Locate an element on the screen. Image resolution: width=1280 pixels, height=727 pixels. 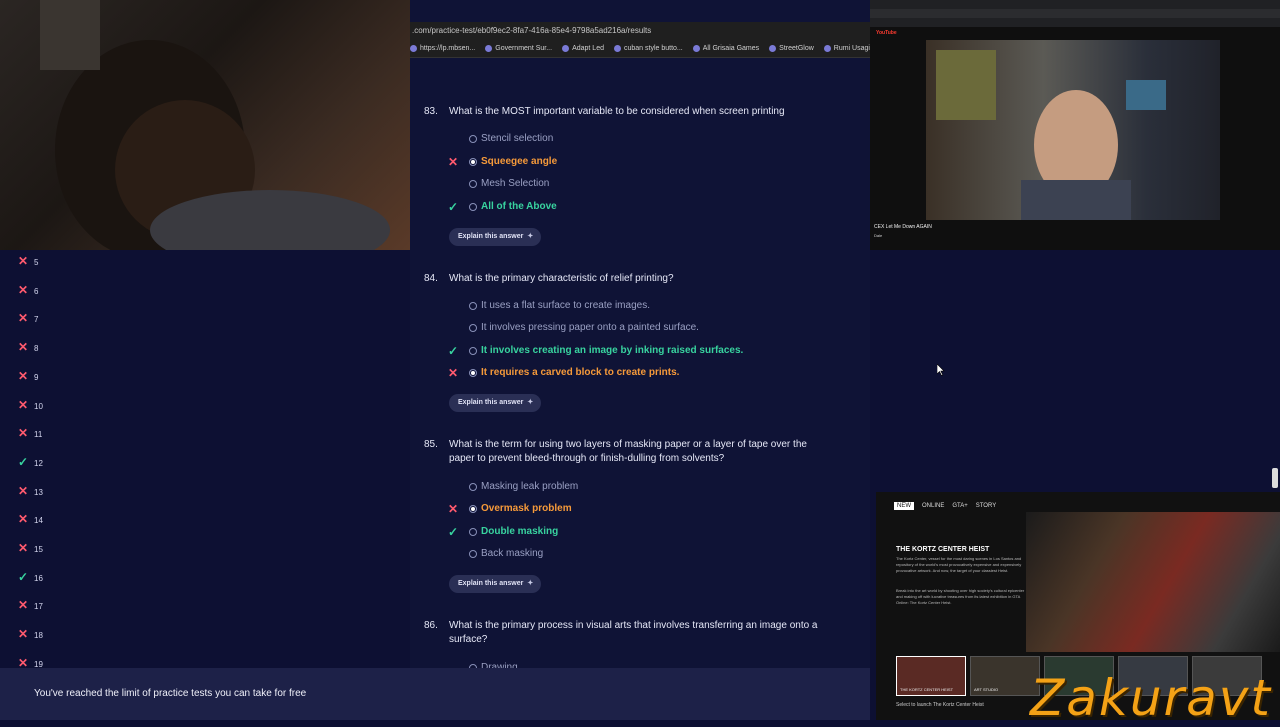
answer-option: Back masking is located at coordinates (495, 554).